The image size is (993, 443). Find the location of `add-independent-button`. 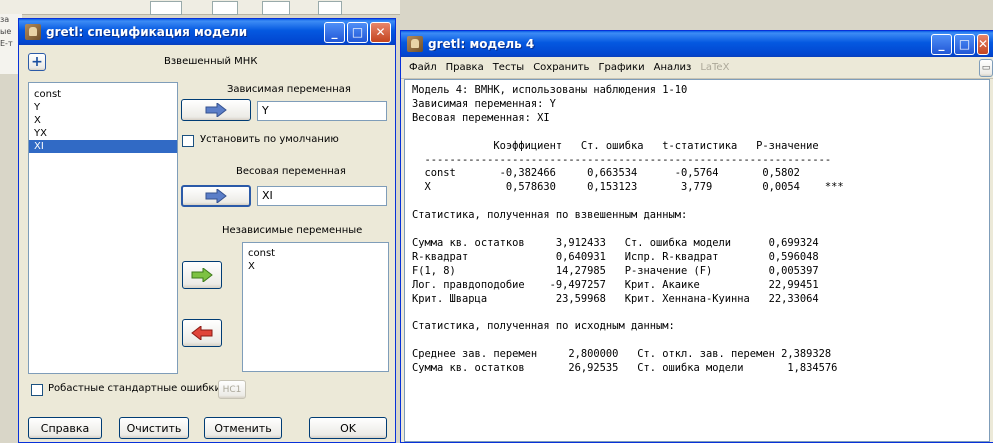

add-independent-button is located at coordinates (202, 275).